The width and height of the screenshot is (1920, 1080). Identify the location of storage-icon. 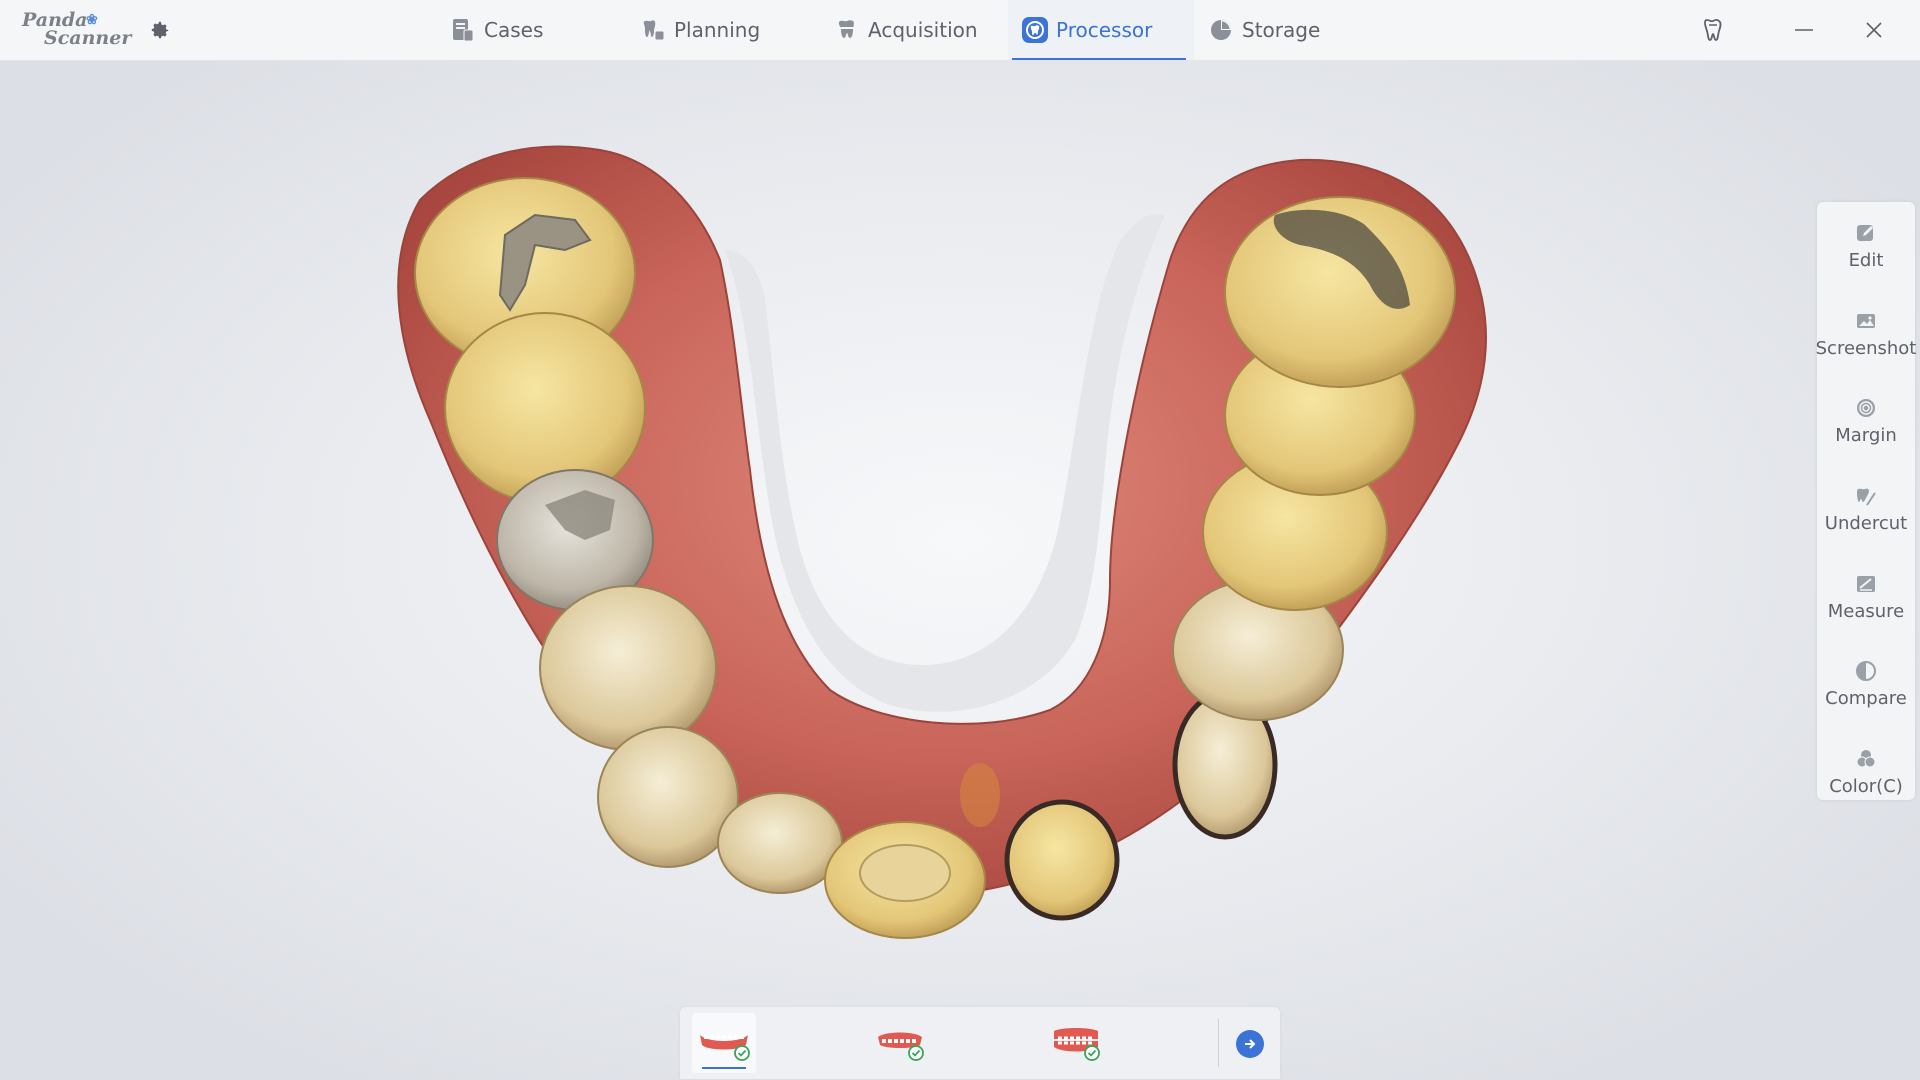
(1221, 30).